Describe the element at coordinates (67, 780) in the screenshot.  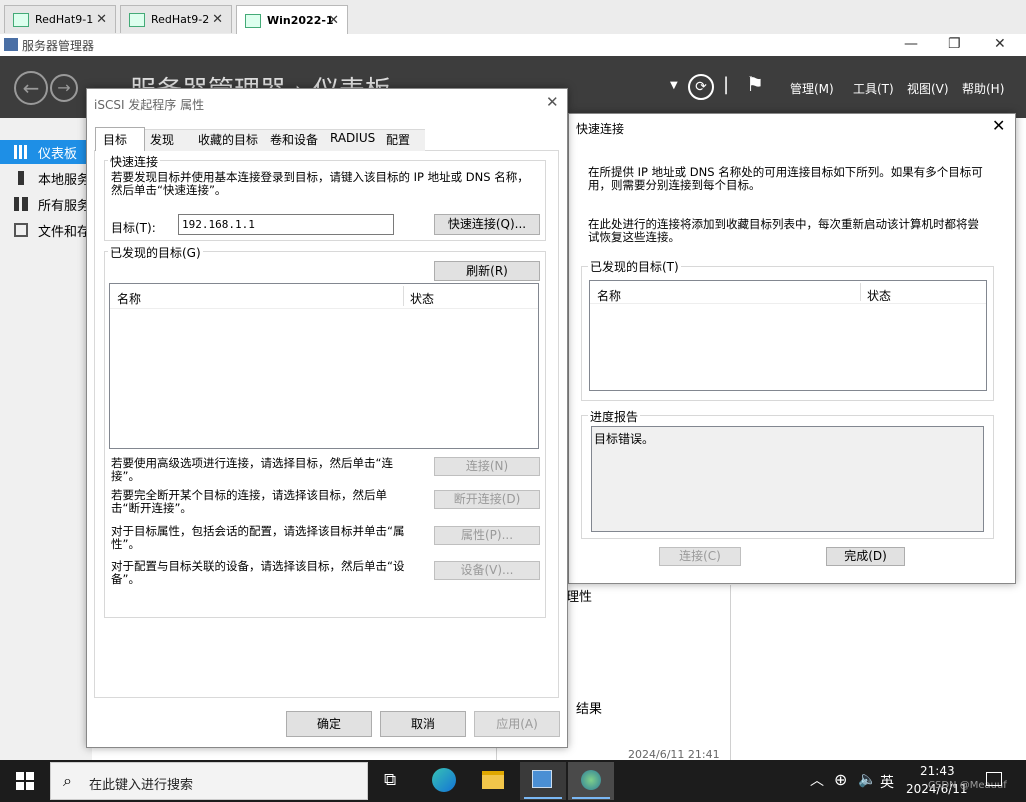
I see `search-icon: ⌕` at that location.